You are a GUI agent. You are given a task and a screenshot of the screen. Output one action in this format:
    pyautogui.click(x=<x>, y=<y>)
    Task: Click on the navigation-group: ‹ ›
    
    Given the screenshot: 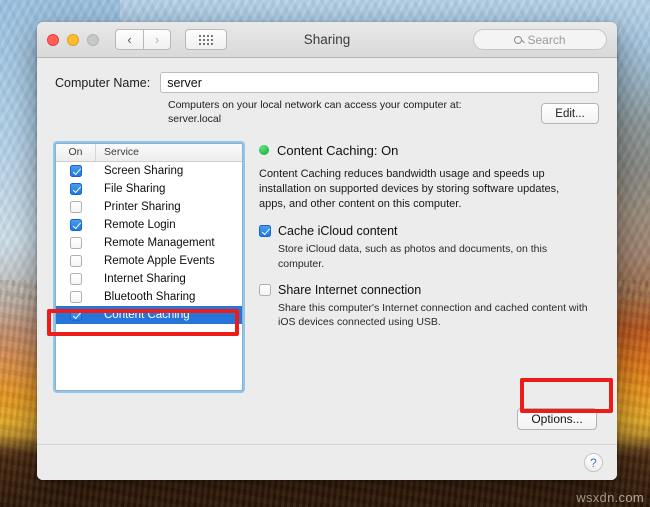 What is the action you would take?
    pyautogui.click(x=143, y=39)
    